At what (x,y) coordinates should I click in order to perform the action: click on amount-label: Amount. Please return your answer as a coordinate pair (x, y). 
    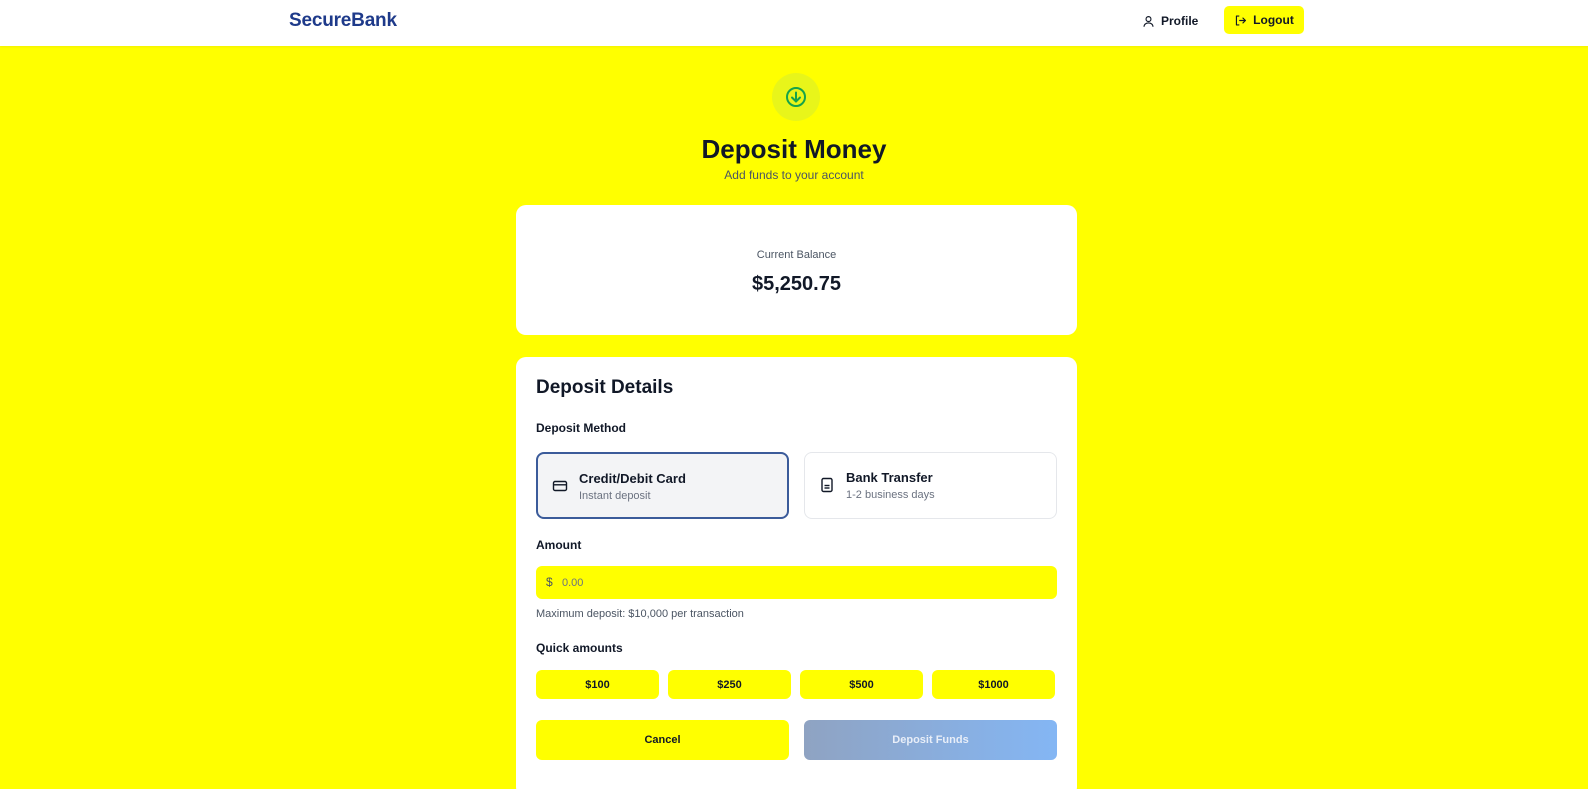
    Looking at the image, I should click on (559, 545).